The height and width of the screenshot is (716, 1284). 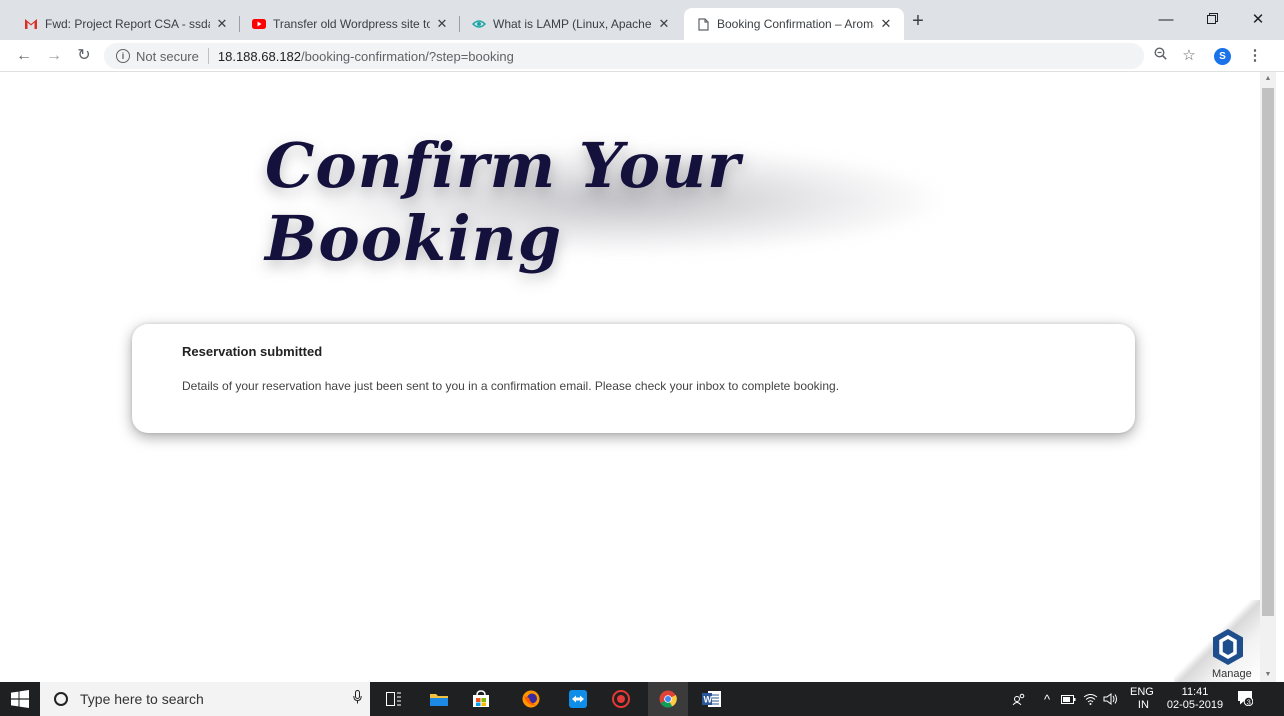 What do you see at coordinates (20, 699) in the screenshot?
I see `windows-start-icon` at bounding box center [20, 699].